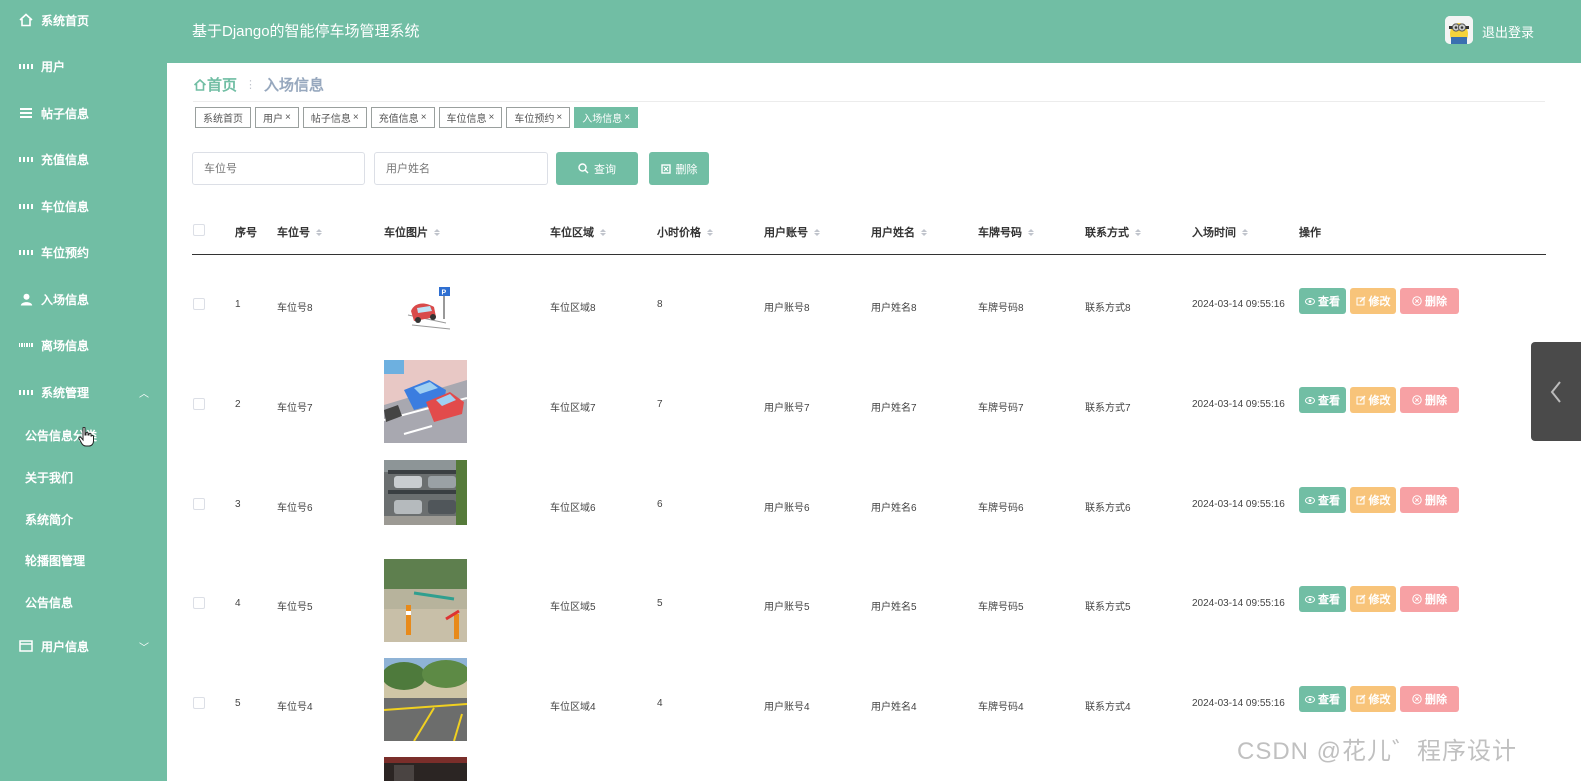 The image size is (1581, 781). Describe the element at coordinates (660, 703) in the screenshot. I see `cell-price: 4` at that location.